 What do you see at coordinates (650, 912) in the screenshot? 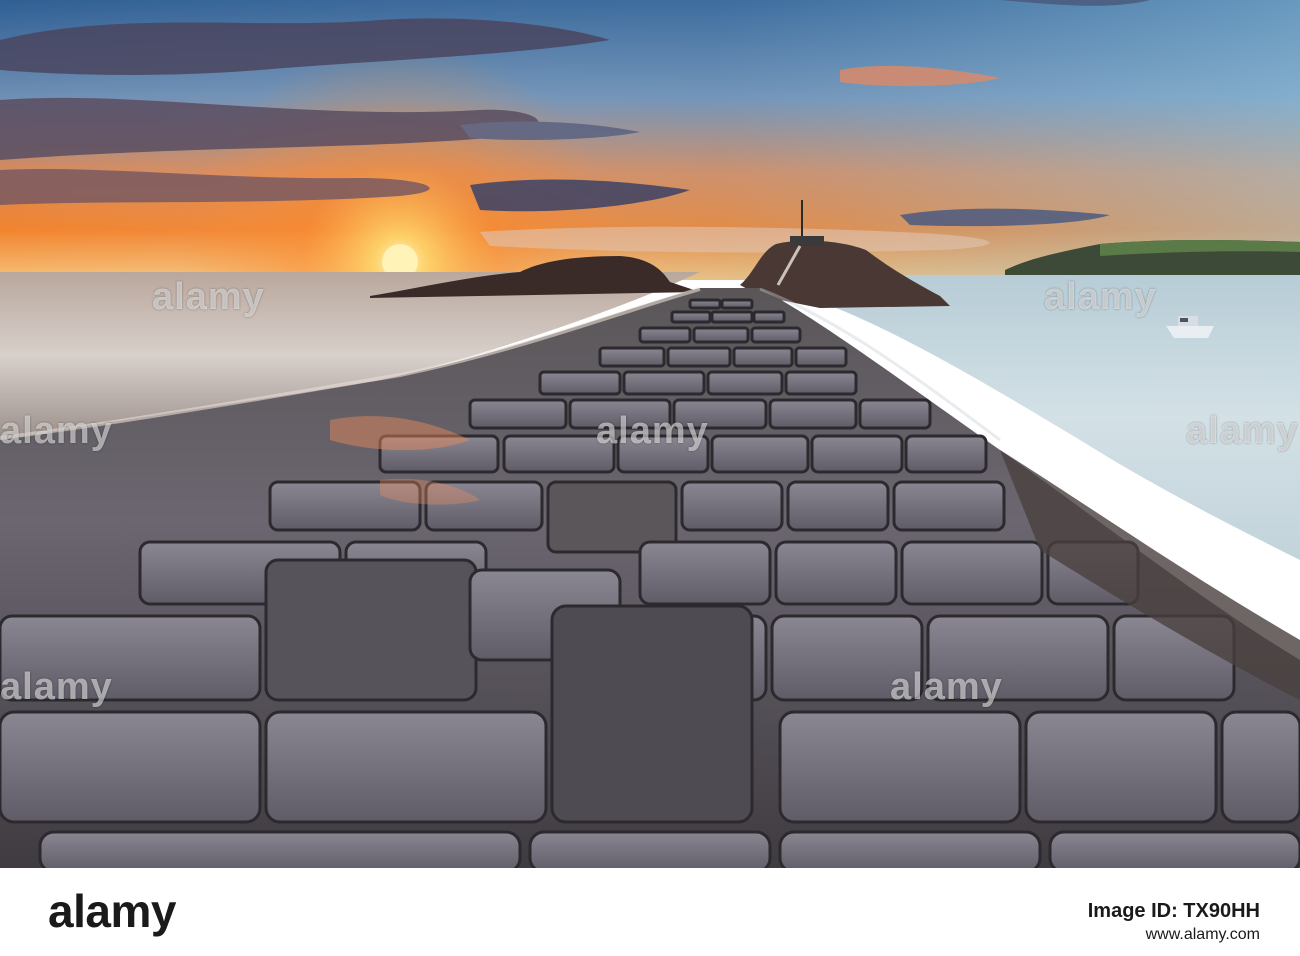
I see `footer-bar: alamy Image ID: TX90HH www.alamy.com` at bounding box center [650, 912].